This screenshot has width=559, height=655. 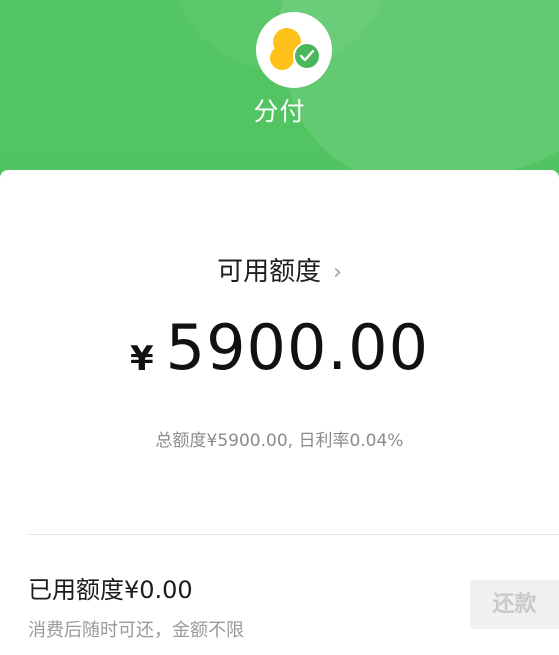 What do you see at coordinates (269, 272) in the screenshot?
I see `available-limit-label: 可用额度` at bounding box center [269, 272].